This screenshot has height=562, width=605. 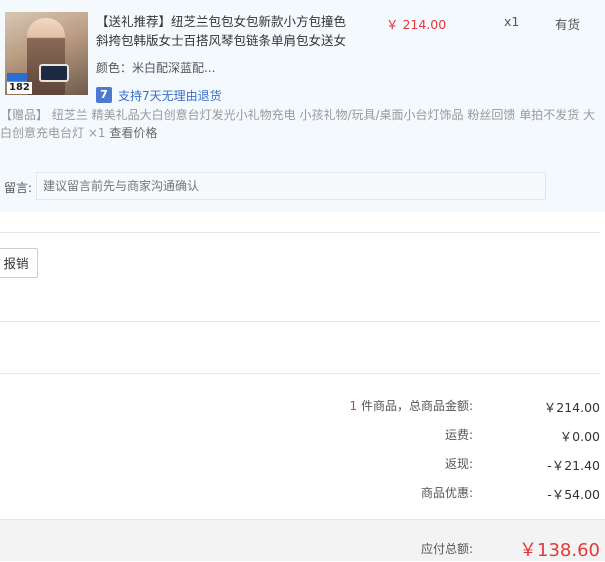 What do you see at coordinates (19, 263) in the screenshot?
I see `reimburse-button: 报销` at bounding box center [19, 263].